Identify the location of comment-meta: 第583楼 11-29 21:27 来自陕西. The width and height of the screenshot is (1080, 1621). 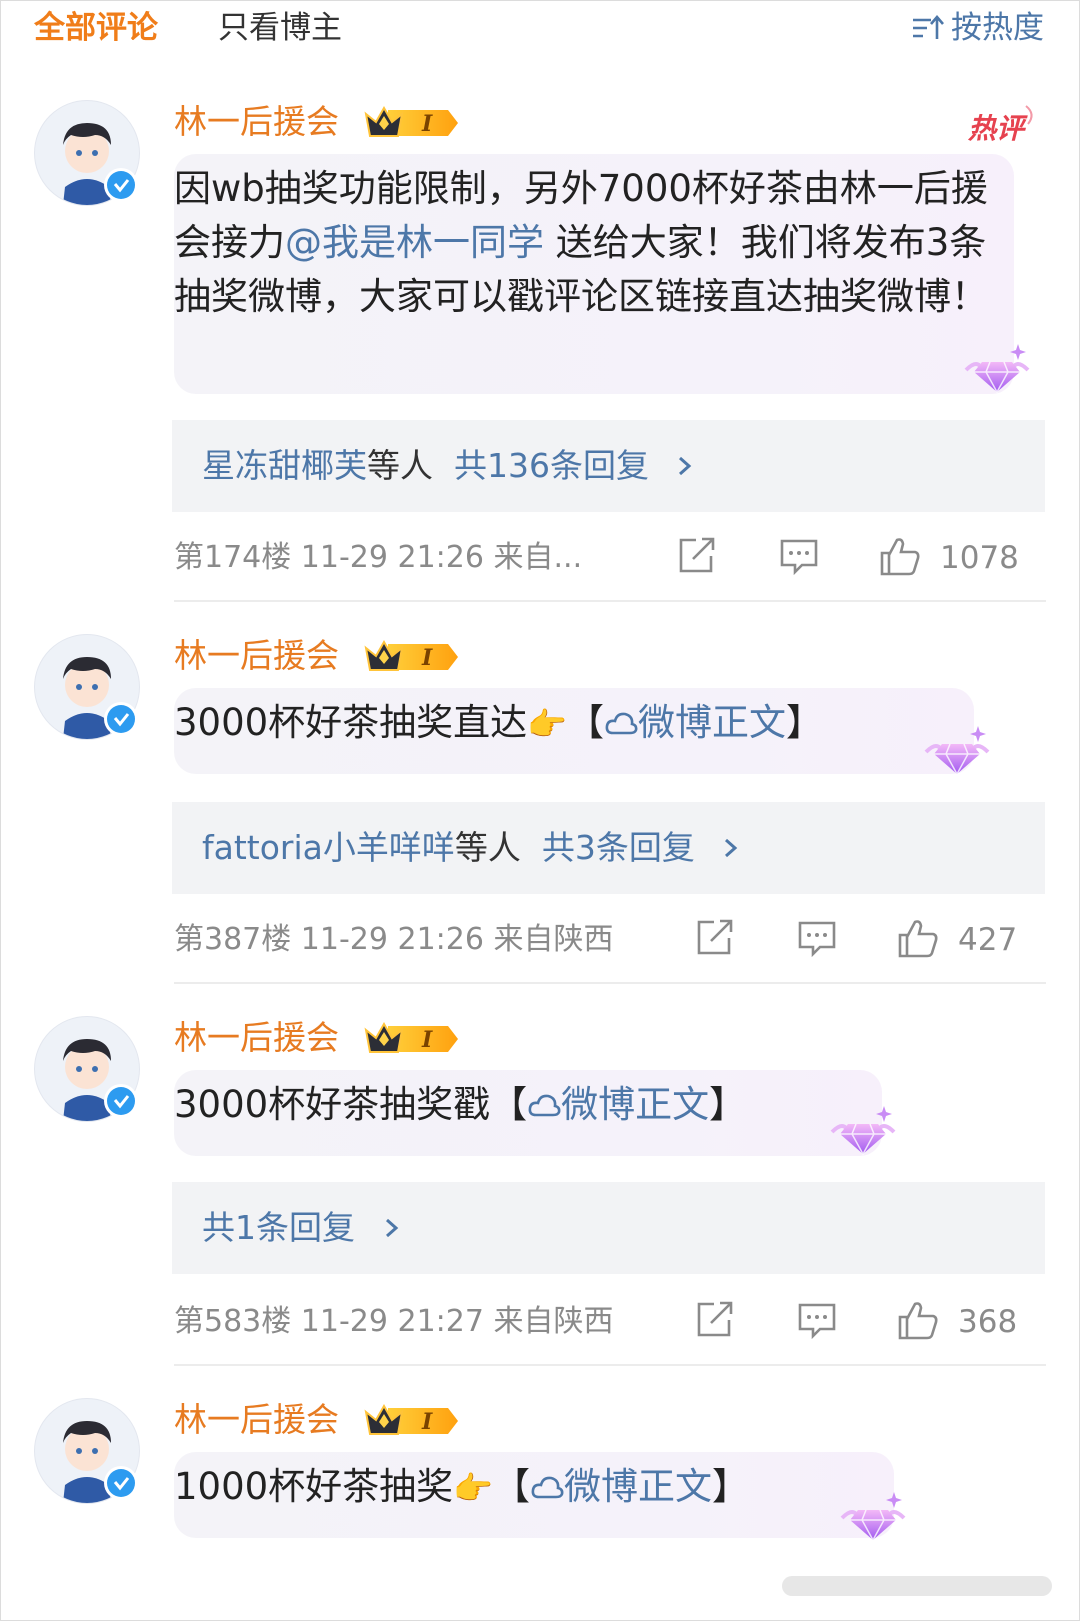
(394, 1321).